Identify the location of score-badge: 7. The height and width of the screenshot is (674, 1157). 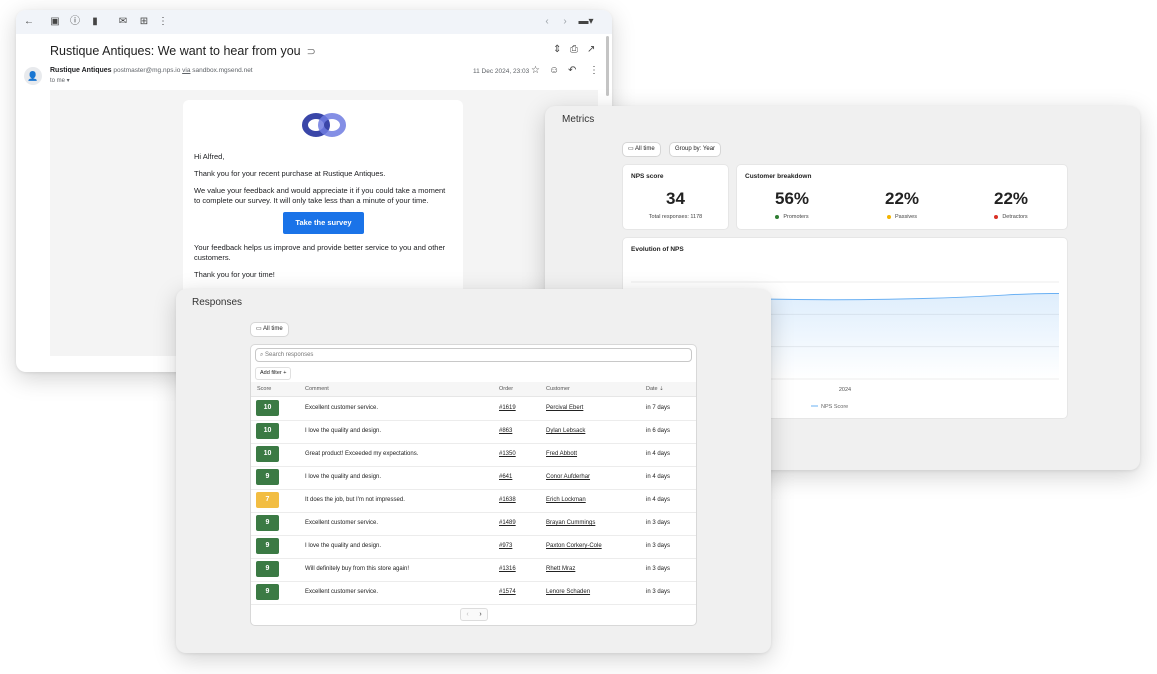
(267, 500).